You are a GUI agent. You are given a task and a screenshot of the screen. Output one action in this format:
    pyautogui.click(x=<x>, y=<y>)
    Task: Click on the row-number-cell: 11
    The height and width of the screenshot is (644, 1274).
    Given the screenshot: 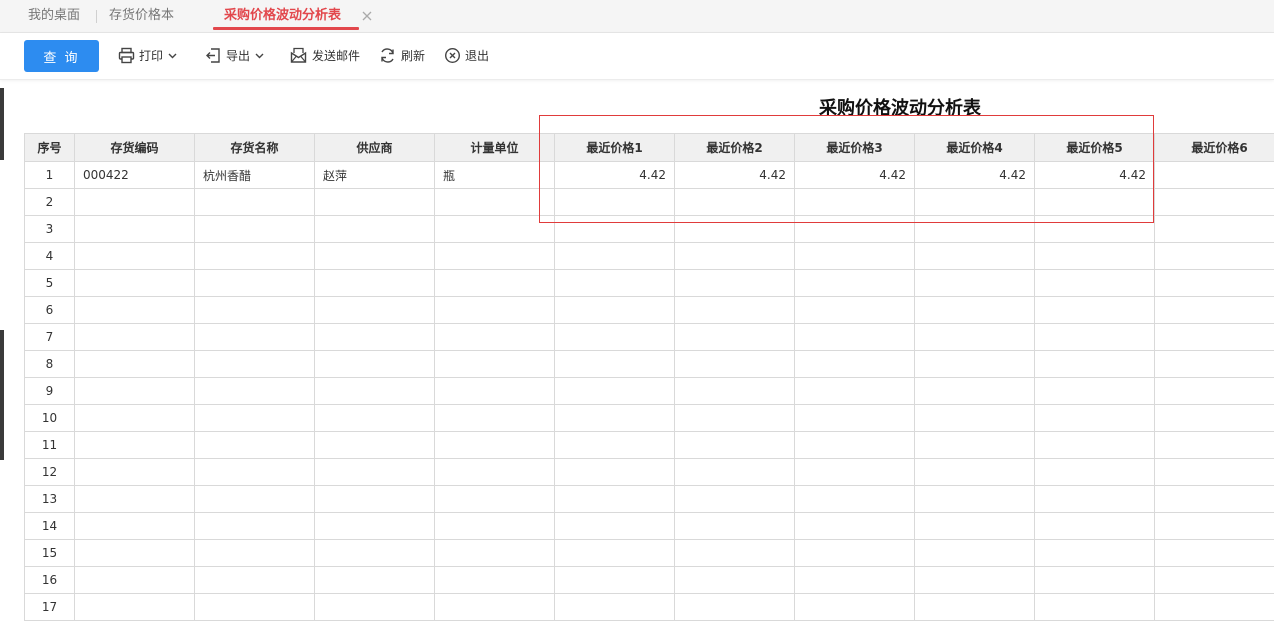 What is the action you would take?
    pyautogui.click(x=49, y=445)
    